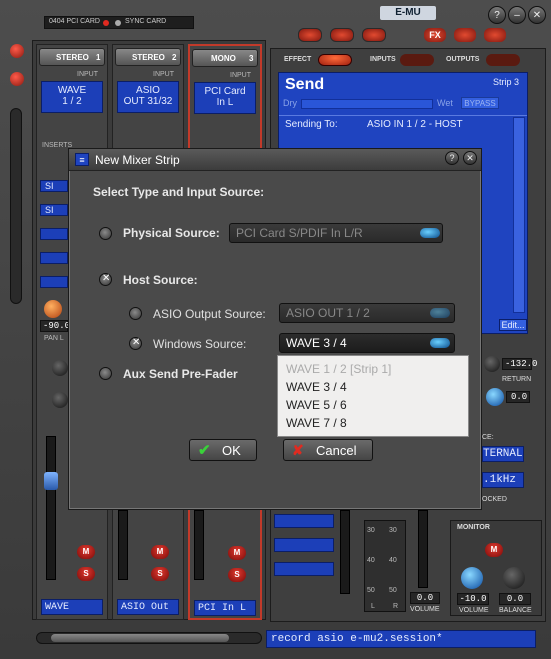 This screenshot has width=551, height=659. What do you see at coordinates (342, 35) in the screenshot?
I see `open-session-button` at bounding box center [342, 35].